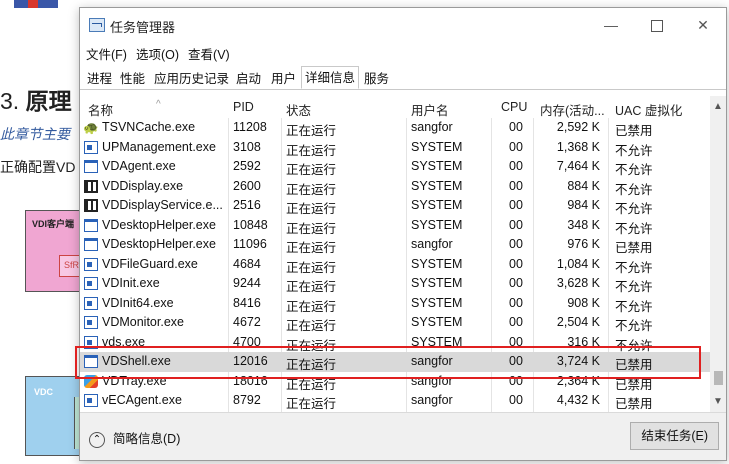 The image size is (729, 464). I want to click on memory-cell: 2,504 K, so click(578, 322).